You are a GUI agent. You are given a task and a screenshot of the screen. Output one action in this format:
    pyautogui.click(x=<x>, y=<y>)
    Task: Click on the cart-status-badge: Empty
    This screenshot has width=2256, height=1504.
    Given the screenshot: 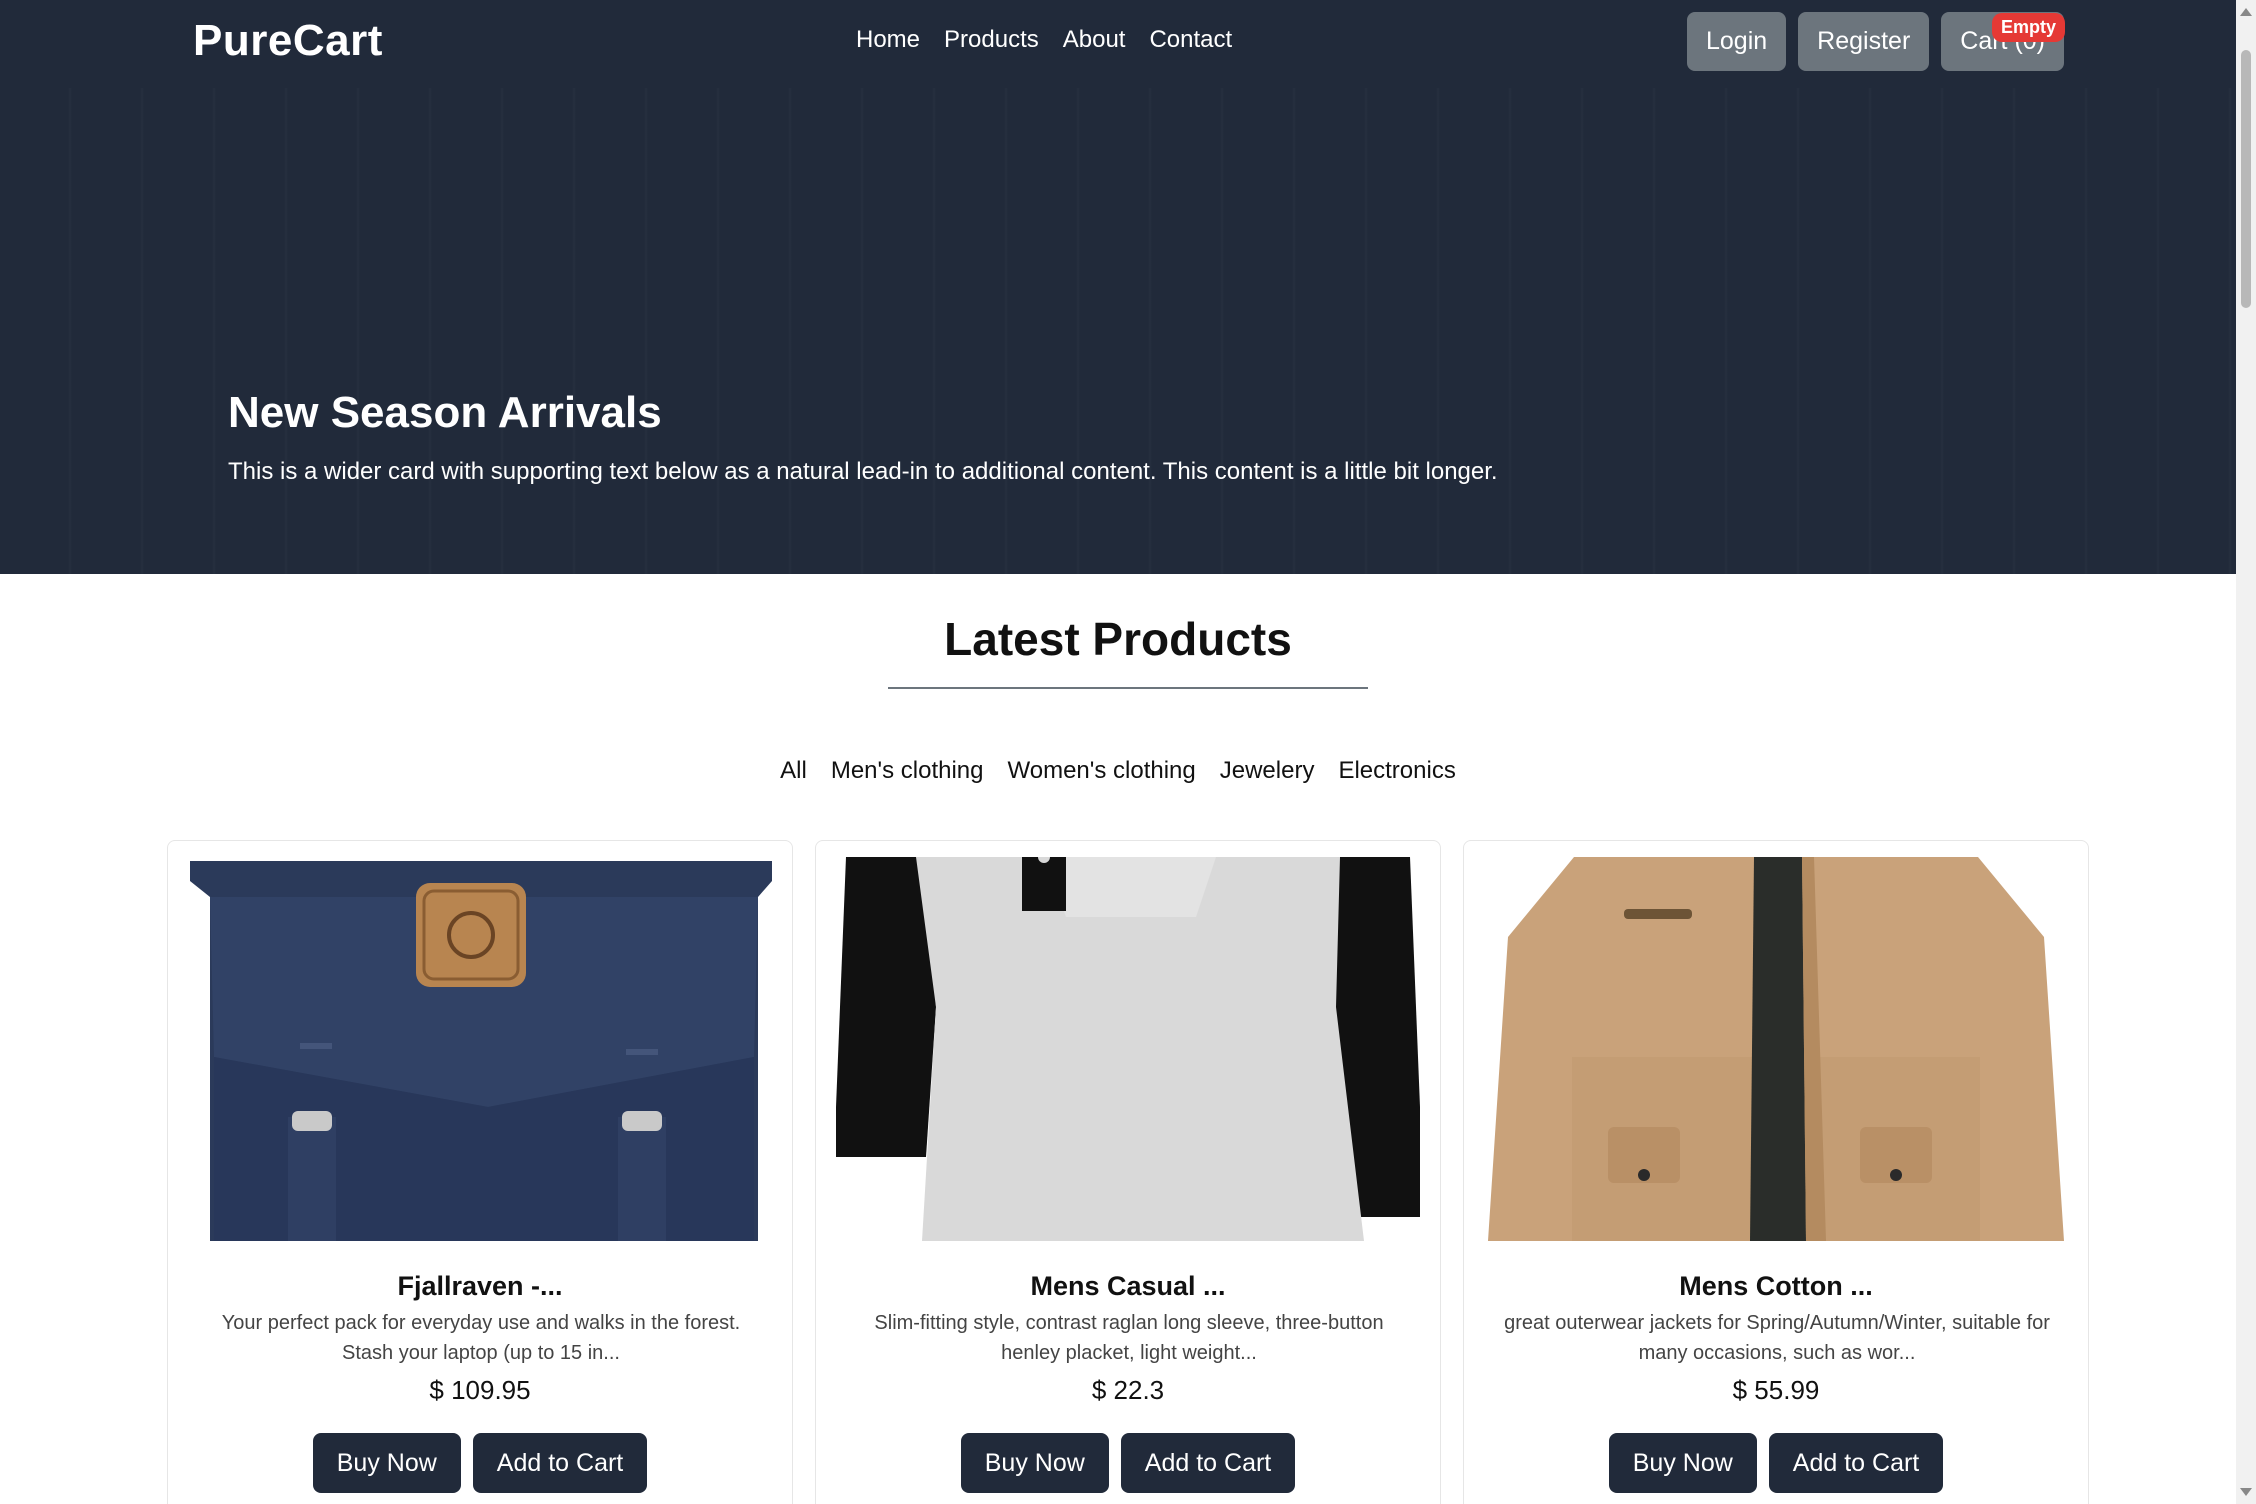 What is the action you would take?
    pyautogui.click(x=2028, y=27)
    